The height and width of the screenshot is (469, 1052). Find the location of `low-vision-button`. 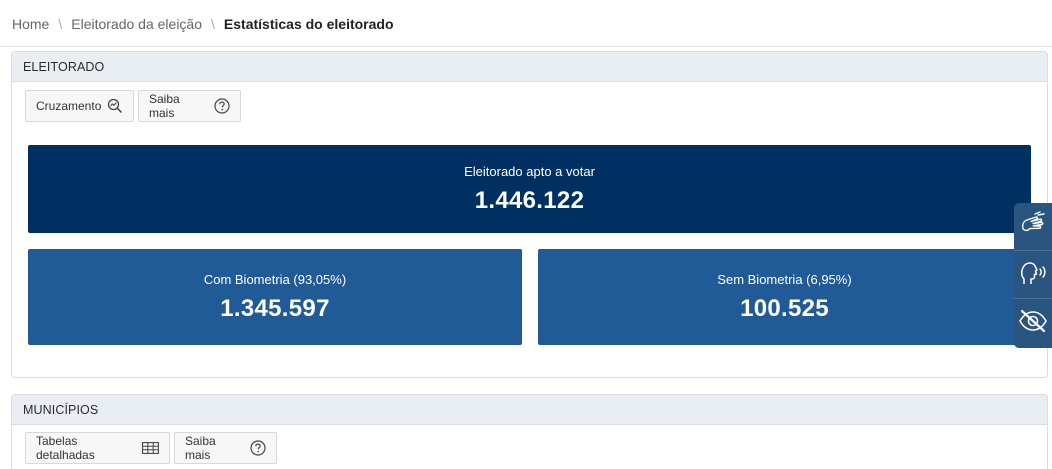

low-vision-button is located at coordinates (1033, 323).